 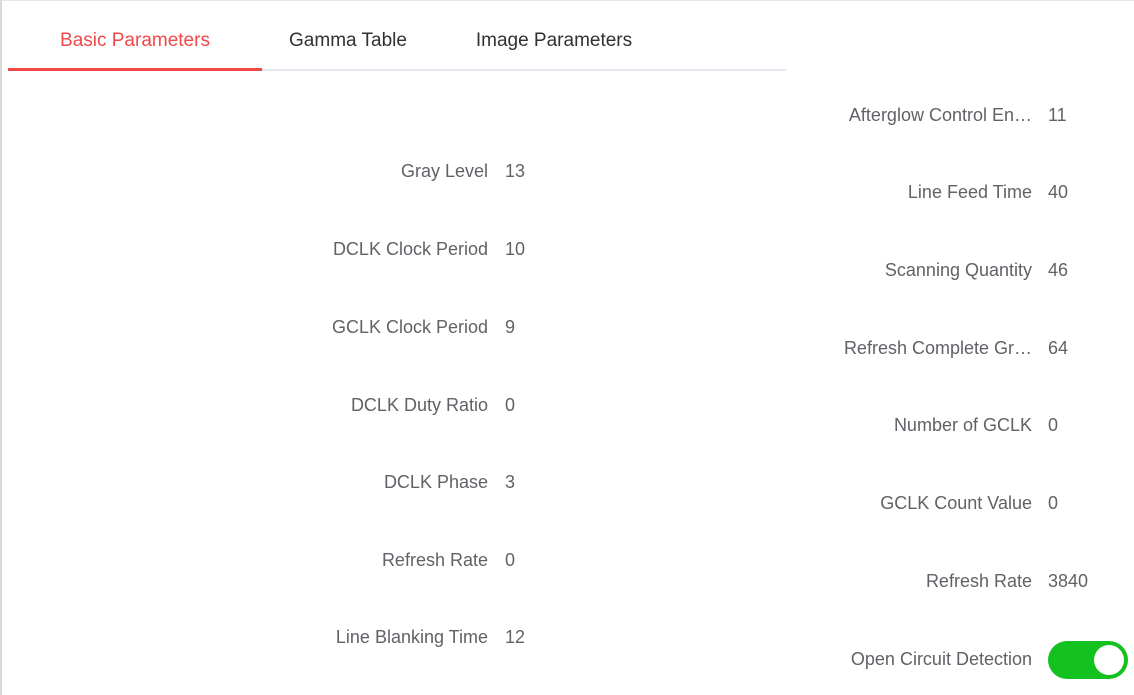 What do you see at coordinates (962, 425) in the screenshot?
I see `param-label: Number of GCLK` at bounding box center [962, 425].